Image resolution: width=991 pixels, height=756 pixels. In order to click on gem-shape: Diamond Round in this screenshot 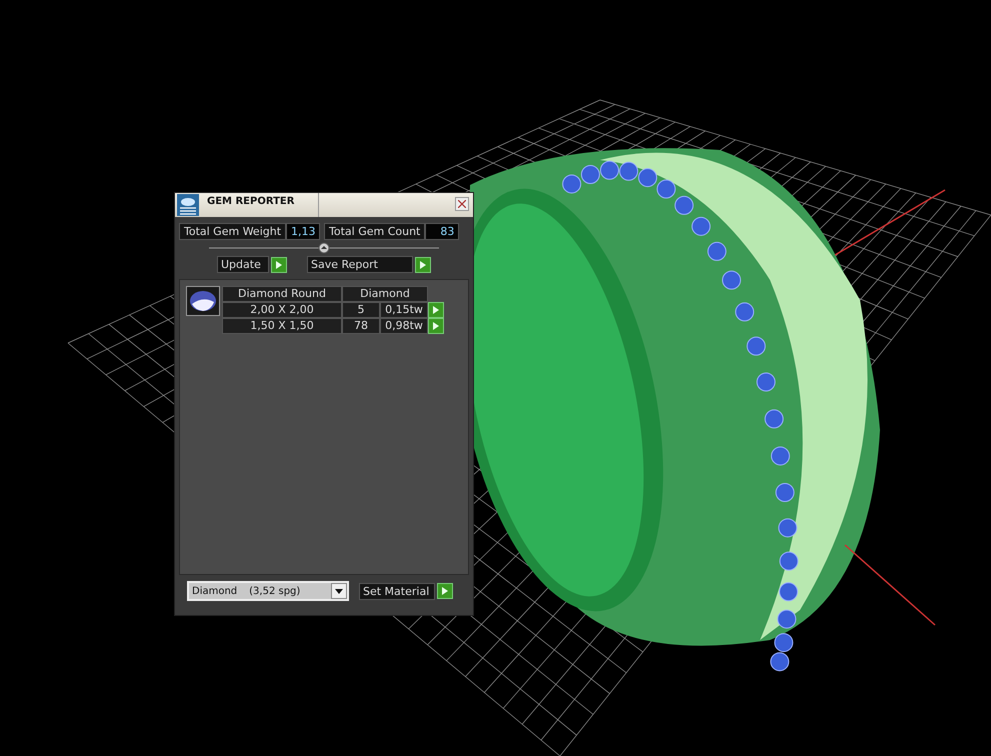, I will do `click(282, 294)`.